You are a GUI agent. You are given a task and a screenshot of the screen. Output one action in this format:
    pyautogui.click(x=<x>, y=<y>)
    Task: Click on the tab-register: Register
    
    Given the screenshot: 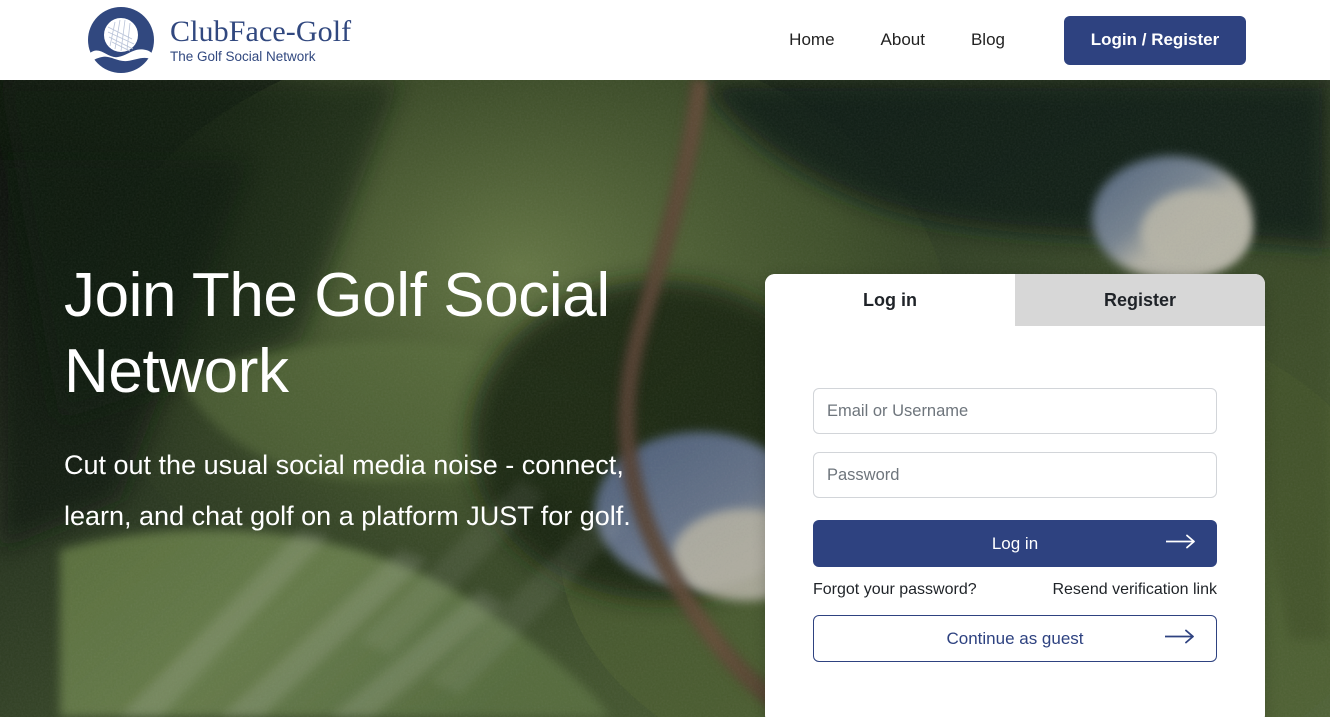 What is the action you would take?
    pyautogui.click(x=1140, y=300)
    